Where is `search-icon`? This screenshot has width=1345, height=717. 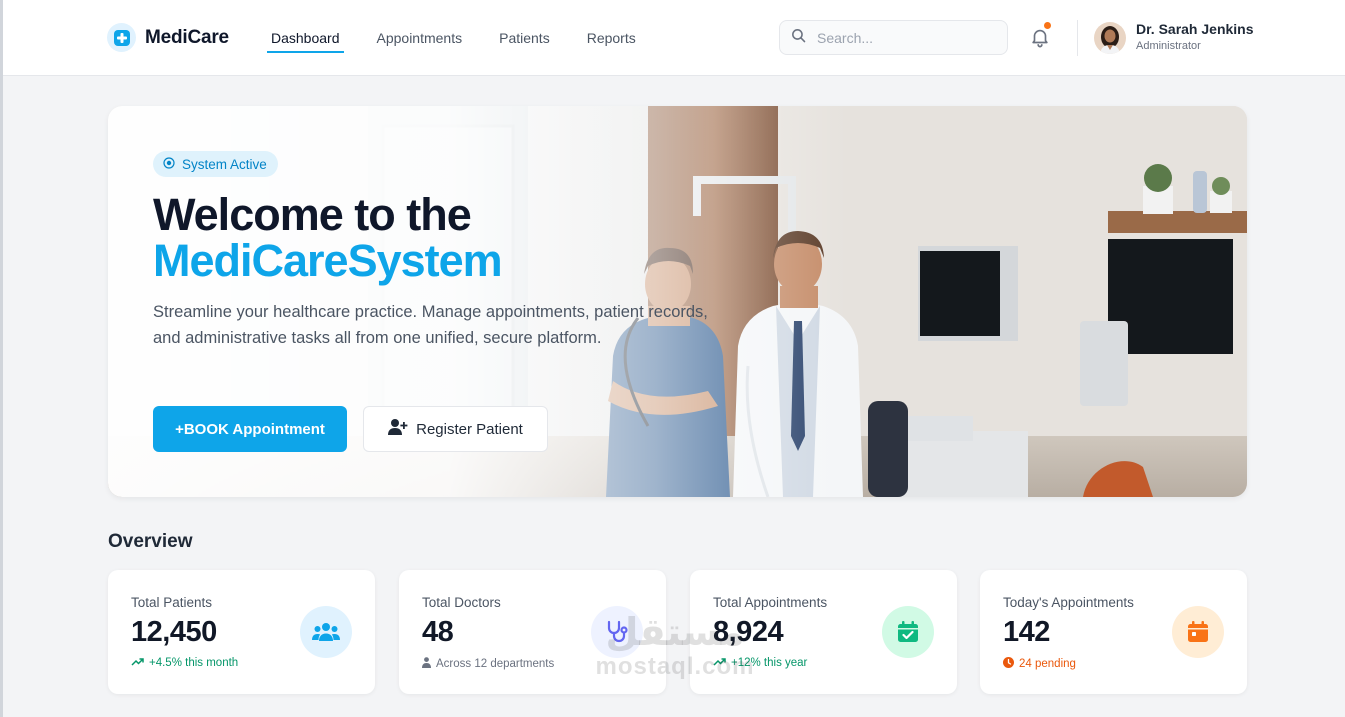 search-icon is located at coordinates (798, 38).